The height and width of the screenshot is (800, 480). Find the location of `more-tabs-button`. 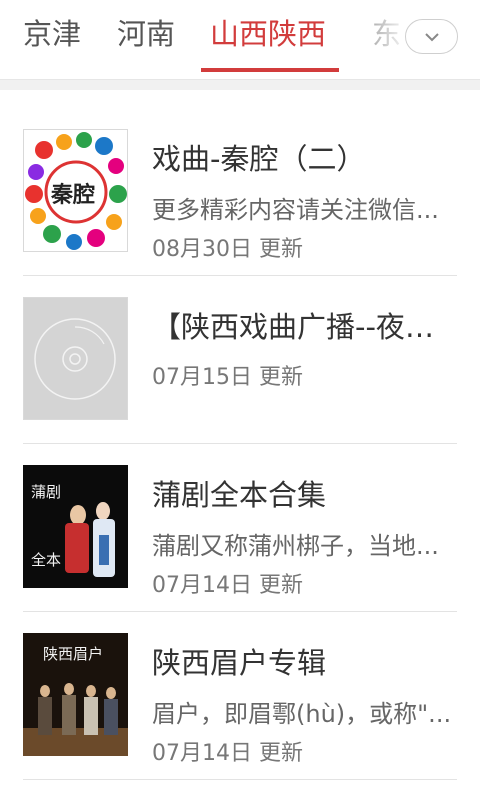

more-tabs-button is located at coordinates (431, 36).